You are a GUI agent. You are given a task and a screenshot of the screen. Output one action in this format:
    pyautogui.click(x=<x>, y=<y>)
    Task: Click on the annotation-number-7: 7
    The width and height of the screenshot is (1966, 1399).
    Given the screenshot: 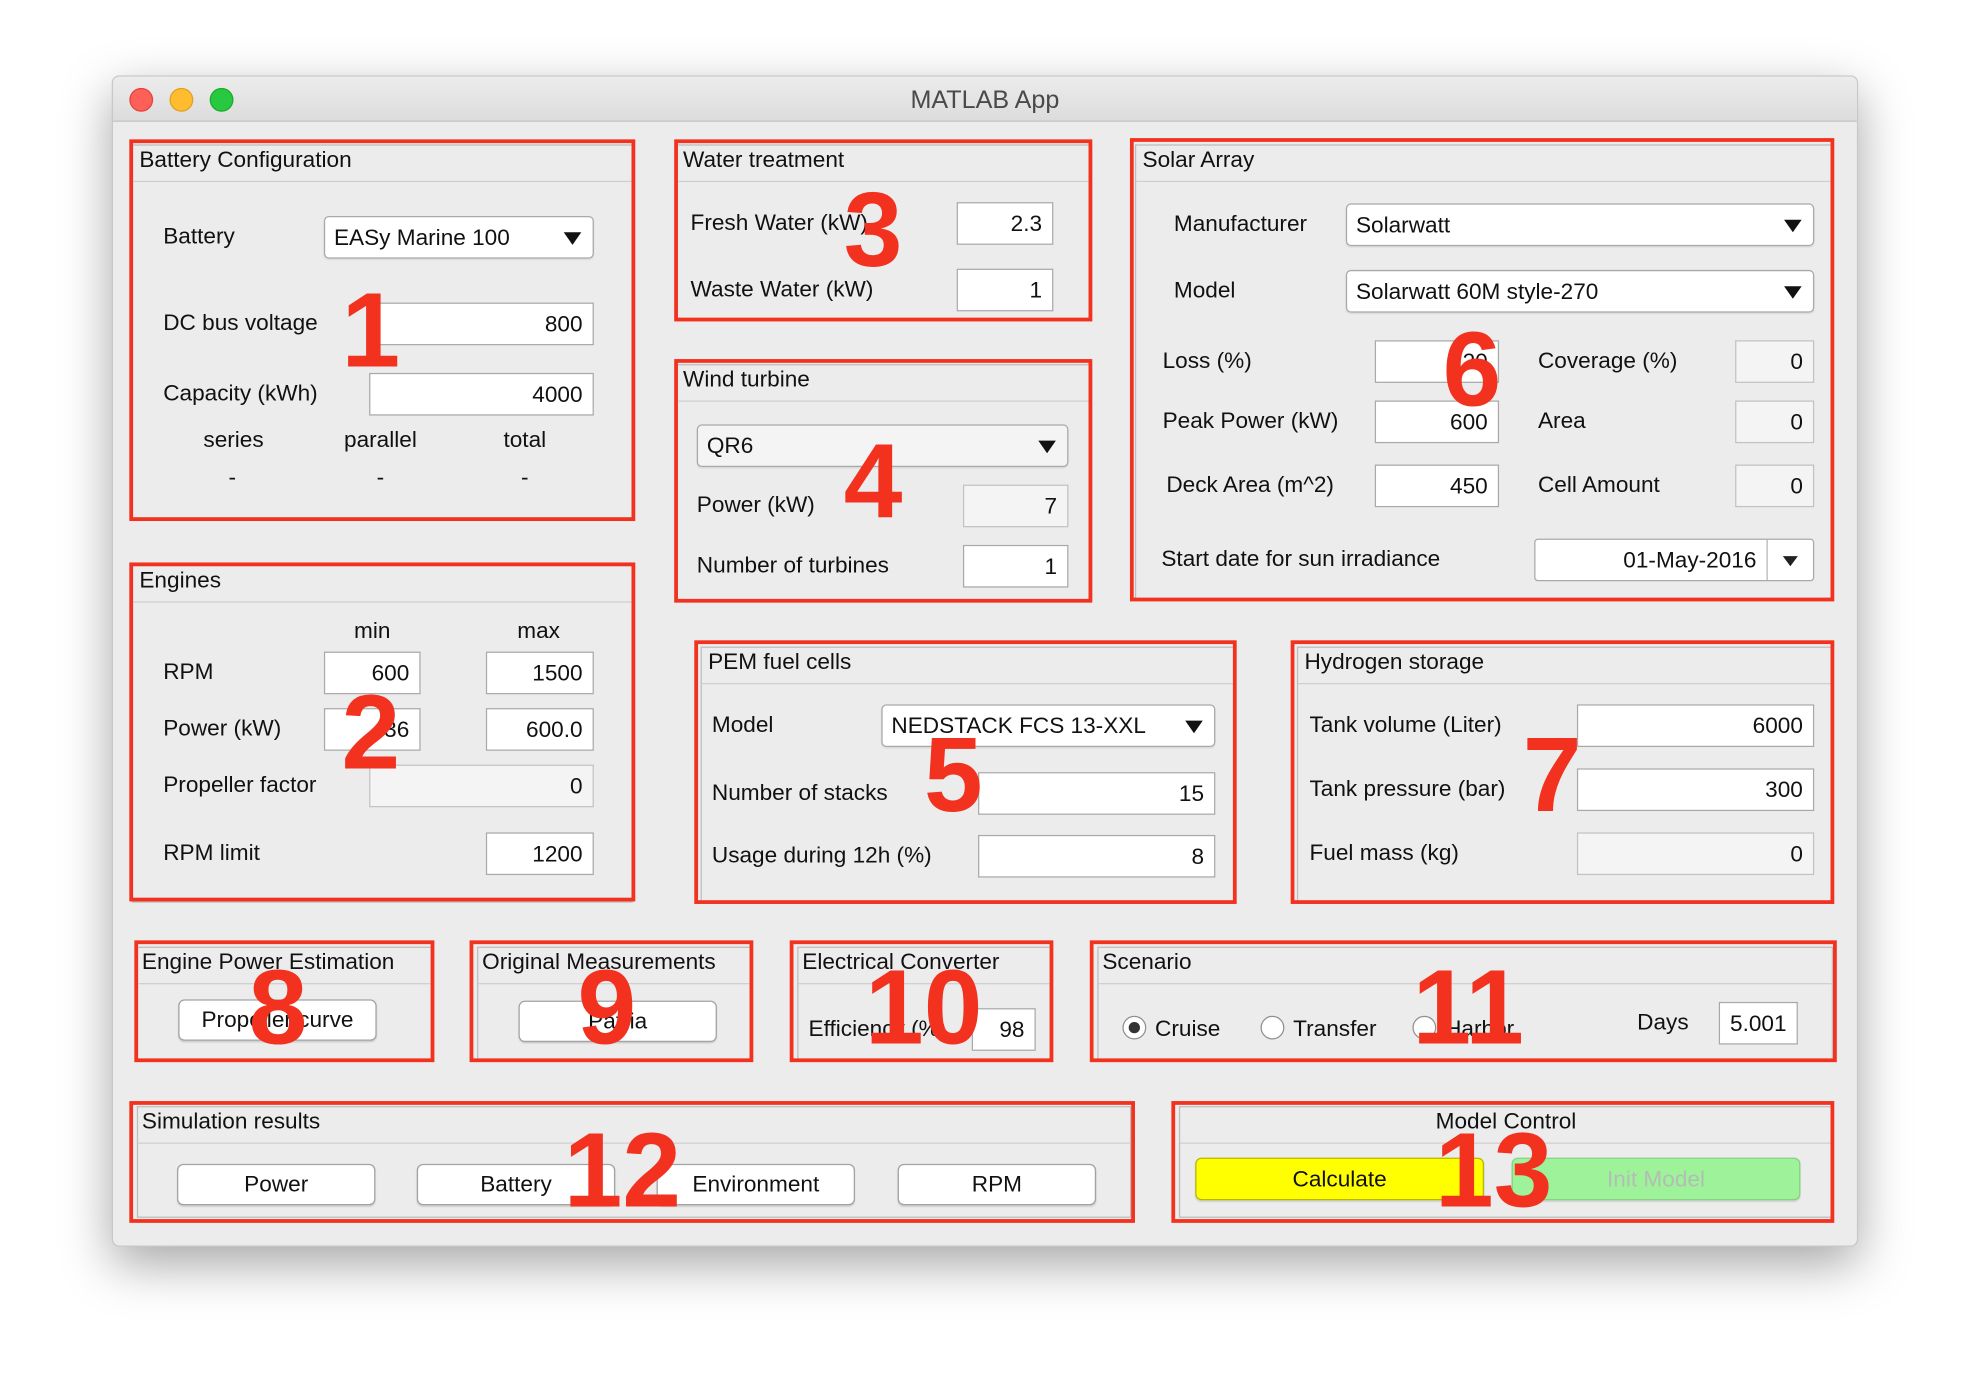 What is the action you would take?
    pyautogui.click(x=1552, y=774)
    